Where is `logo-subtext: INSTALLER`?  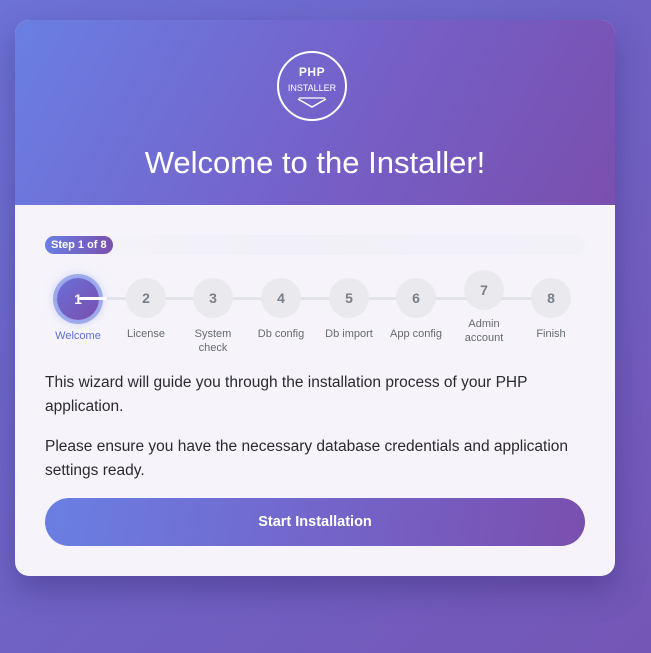
logo-subtext: INSTALLER is located at coordinates (312, 88).